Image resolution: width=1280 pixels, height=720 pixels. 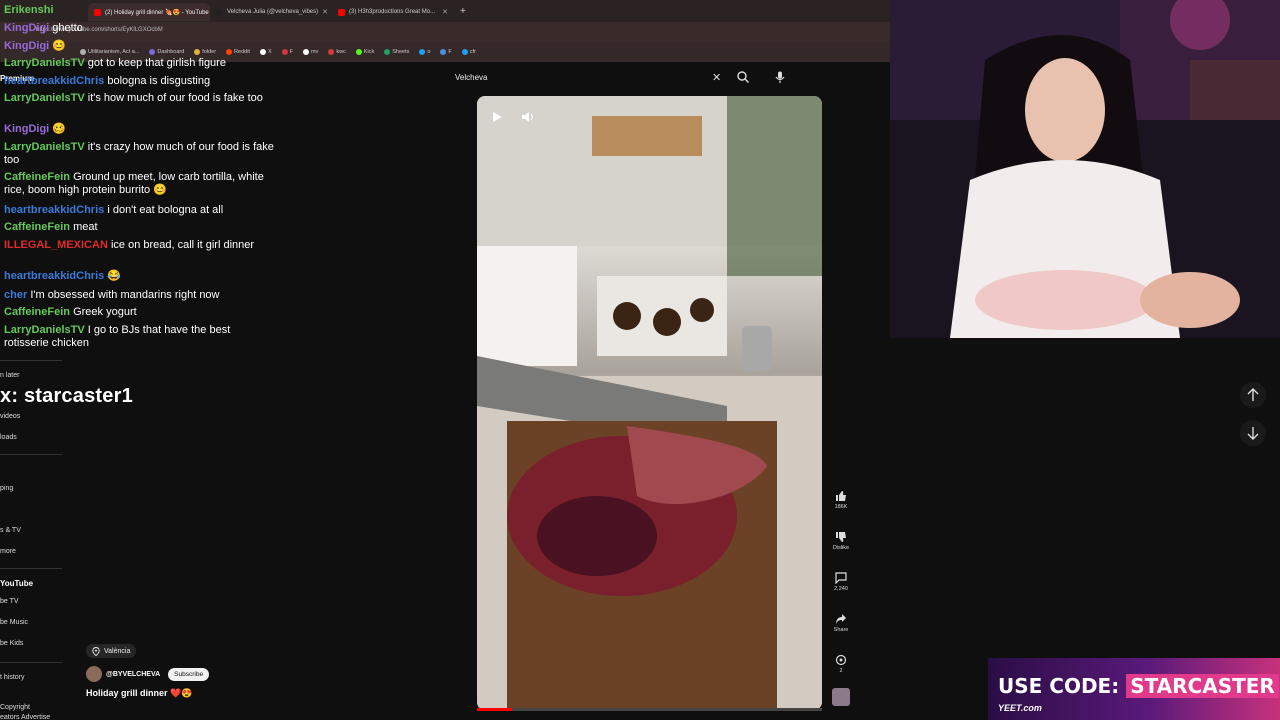 I want to click on play-icon, so click(x=497, y=119).